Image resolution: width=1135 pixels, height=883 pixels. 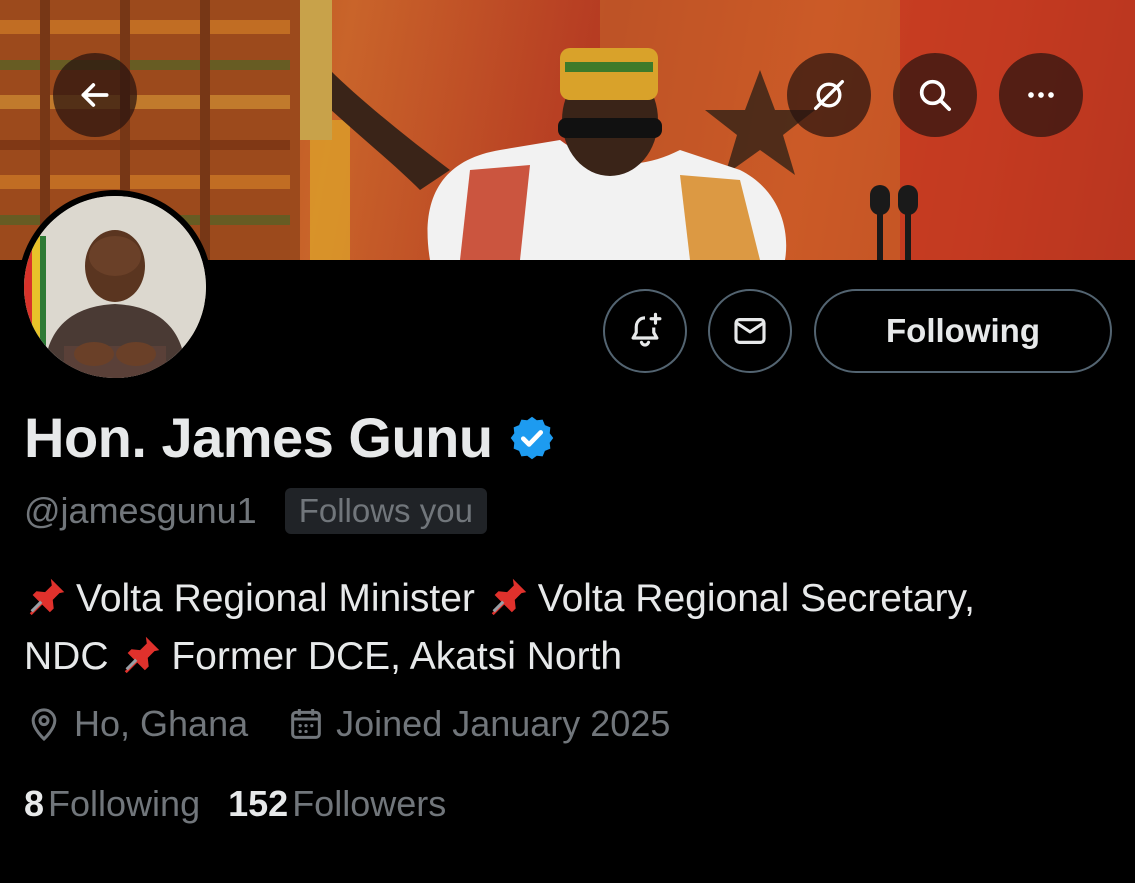 I want to click on followers-count-link: 152 Followers, so click(x=337, y=804).